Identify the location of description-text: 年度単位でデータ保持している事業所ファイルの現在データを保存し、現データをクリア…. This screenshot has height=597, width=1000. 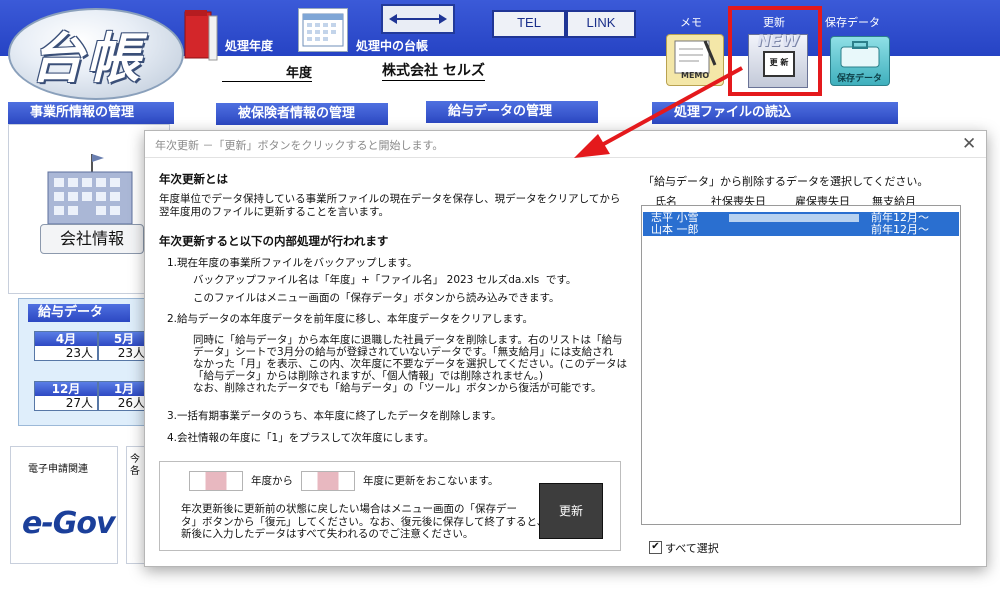
(390, 205).